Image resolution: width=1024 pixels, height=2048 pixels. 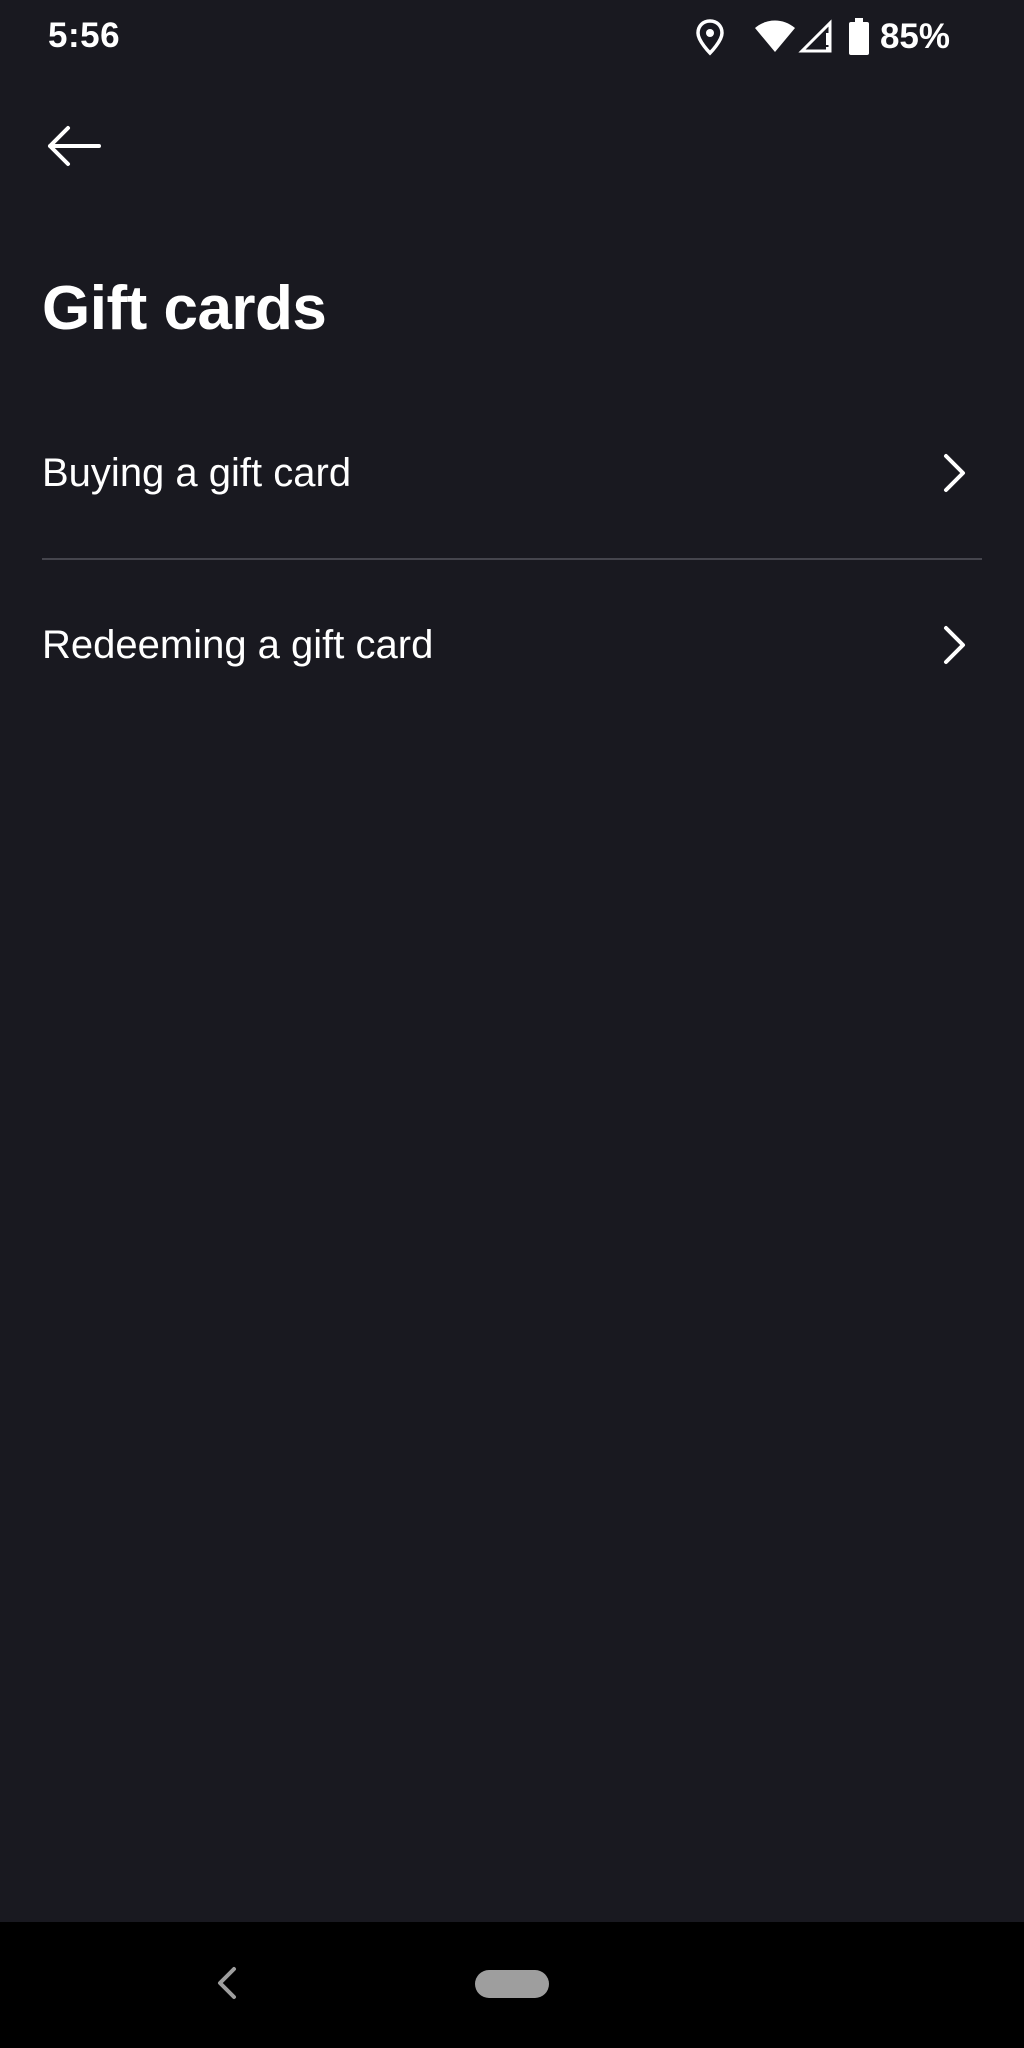 I want to click on menu-item-label: Buying a gift card, so click(x=197, y=473).